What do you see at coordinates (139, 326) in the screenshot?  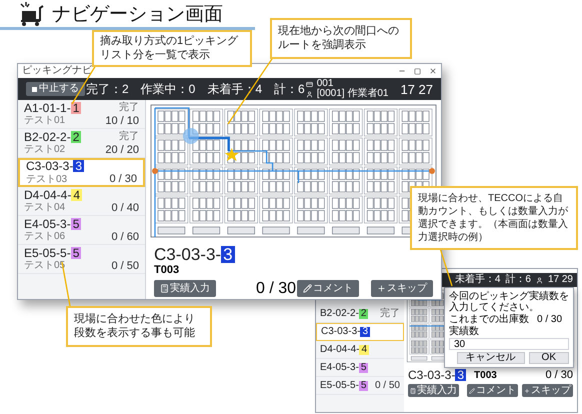 I see `callout-note: 現場に合わせた色により段数を表示する事も可能` at bounding box center [139, 326].